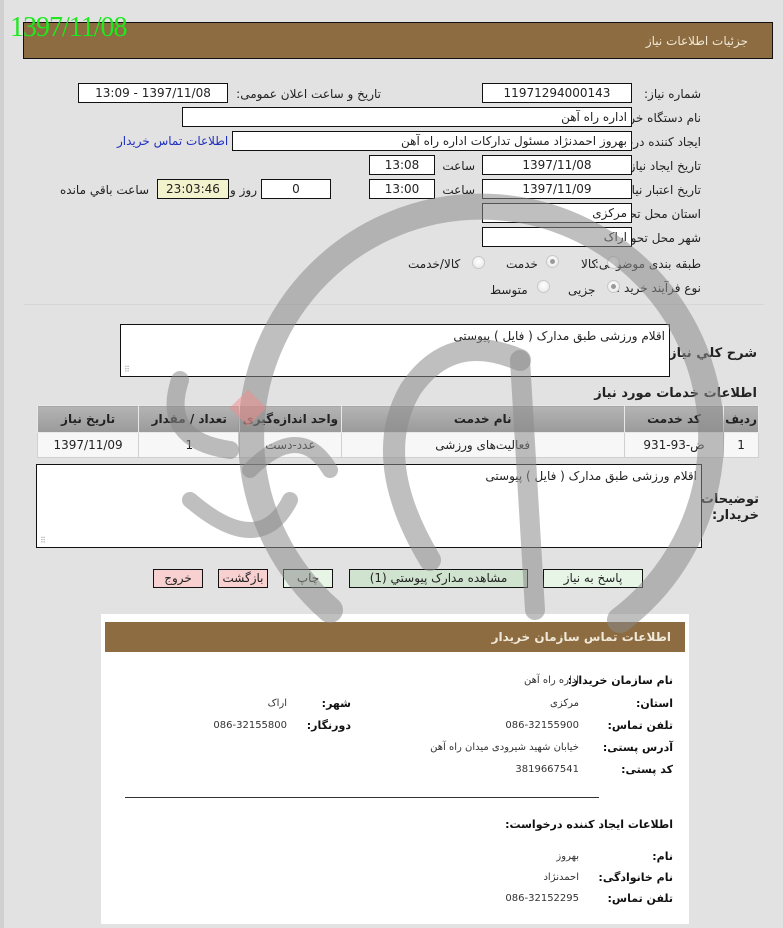 The width and height of the screenshot is (783, 928). What do you see at coordinates (402, 189) in the screenshot?
I see `validity-time-field: 13:00` at bounding box center [402, 189].